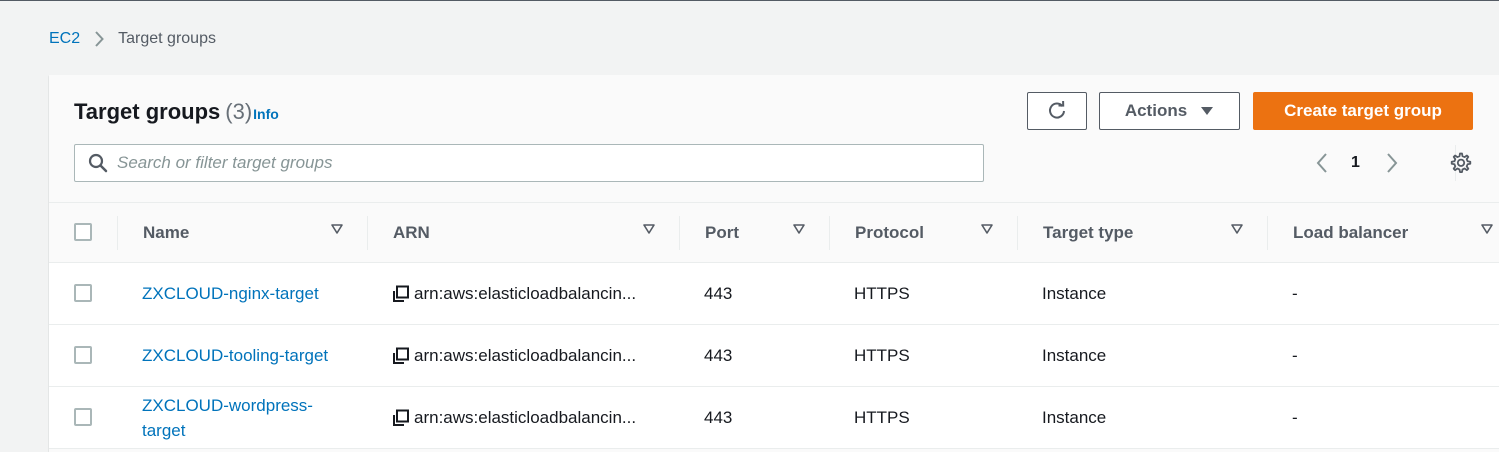  Describe the element at coordinates (167, 38) in the screenshot. I see `breadcrumb-current: Target groups` at that location.